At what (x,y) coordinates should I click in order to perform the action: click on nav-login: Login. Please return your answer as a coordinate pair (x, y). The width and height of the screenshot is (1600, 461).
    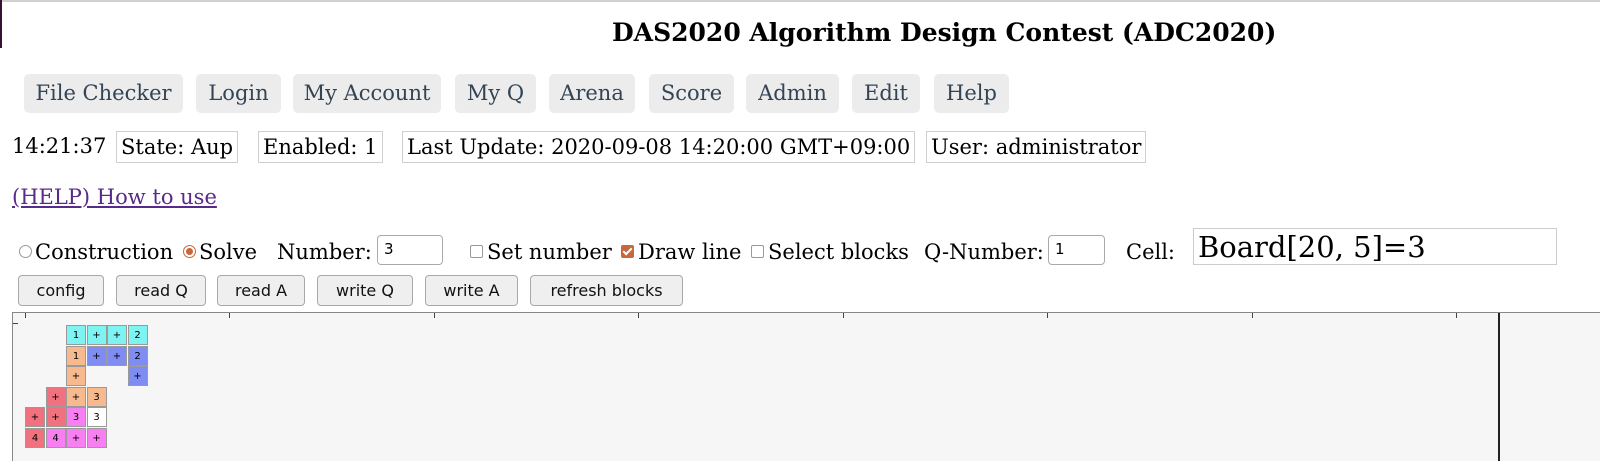
    Looking at the image, I should click on (238, 93).